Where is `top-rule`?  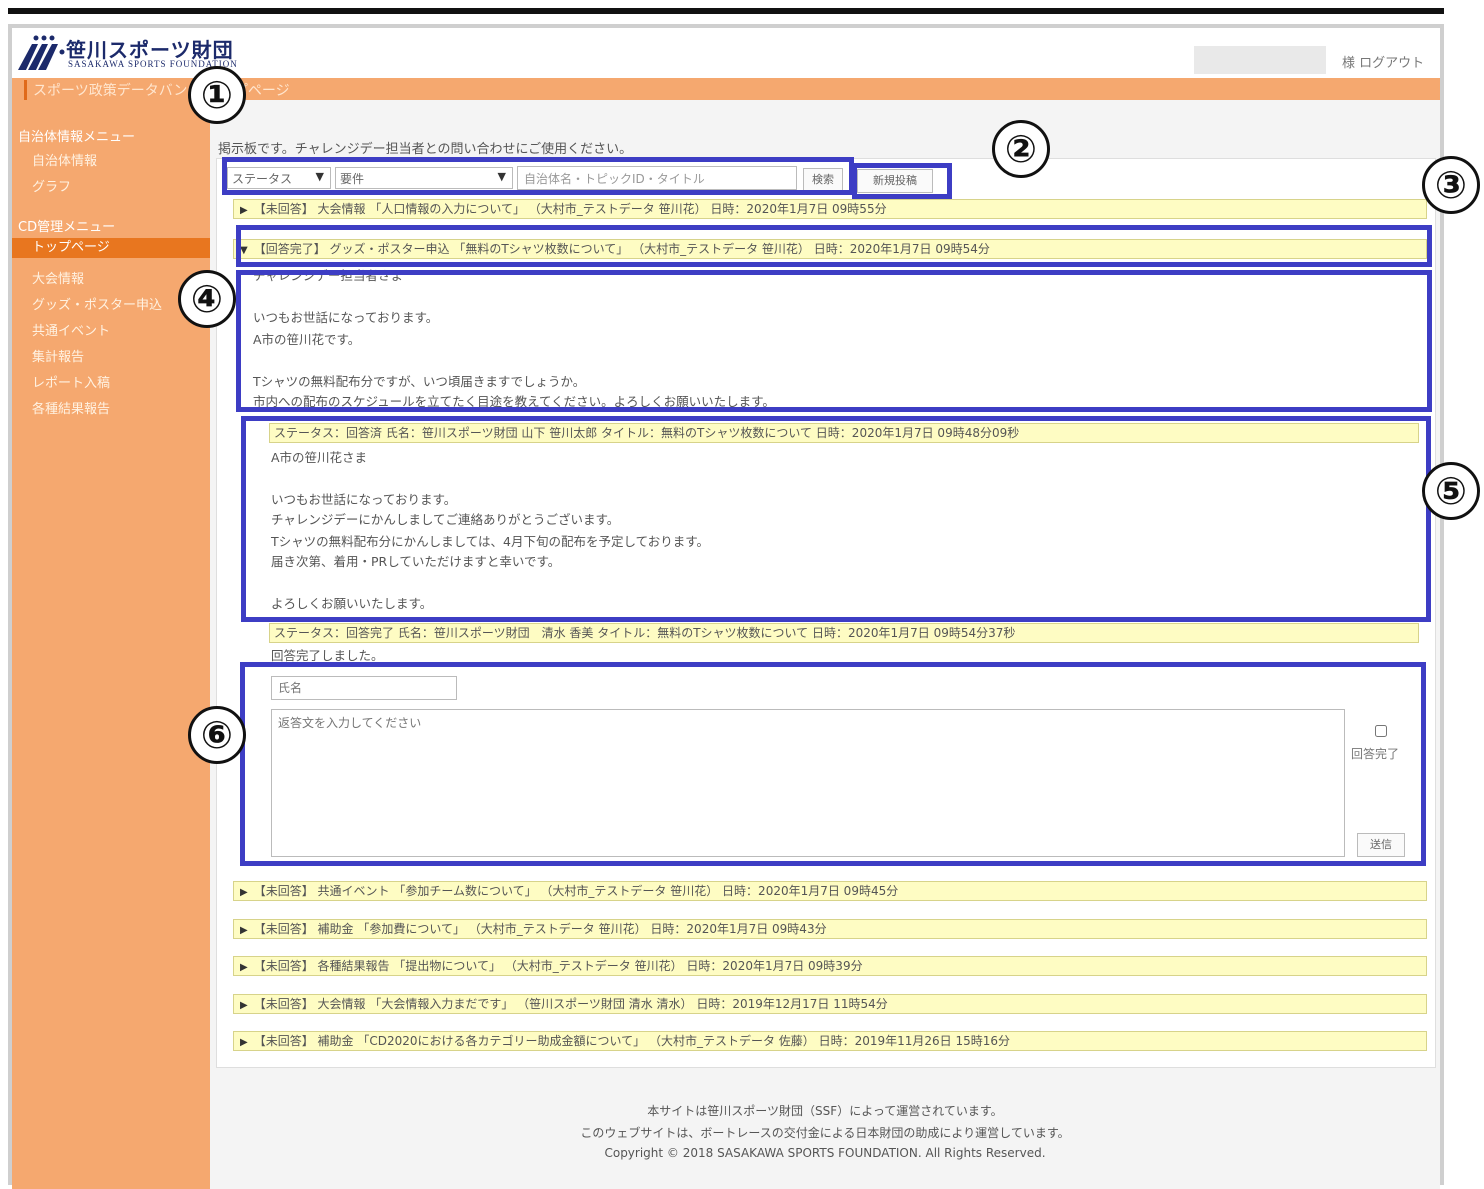 top-rule is located at coordinates (726, 11).